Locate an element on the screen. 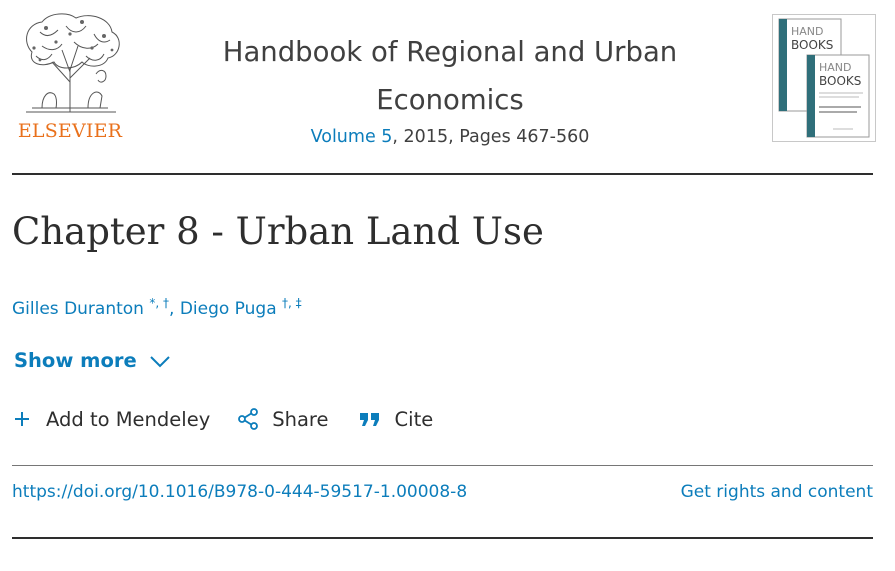 This screenshot has width=895, height=571. elsevier-logo: ELSEVIER is located at coordinates (70, 77).